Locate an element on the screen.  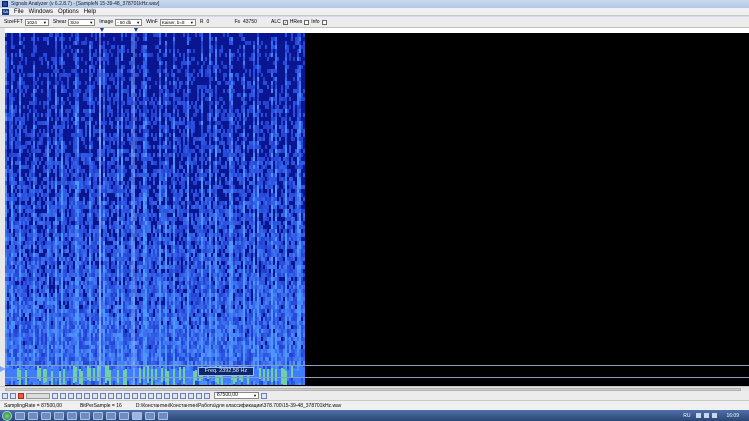
alc-checkbox: ✓ is located at coordinates (285, 22).